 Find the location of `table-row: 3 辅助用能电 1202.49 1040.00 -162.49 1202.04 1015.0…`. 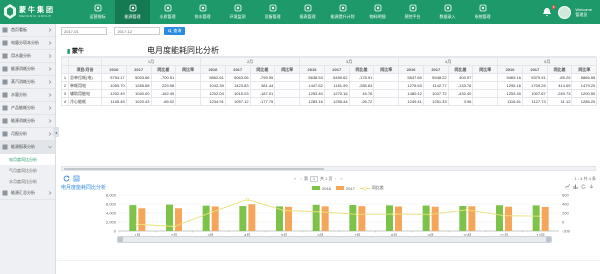

table-row: 3 辅助用能电 1202.49 1040.00 -162.49 1202.04 1015.0… is located at coordinates (329, 93).